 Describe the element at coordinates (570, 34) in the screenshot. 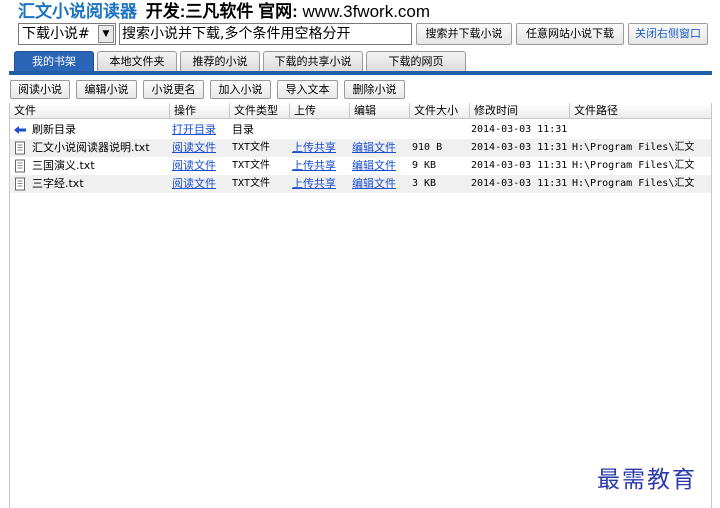

I see `any-site-download-button: 任意网站小说下载` at that location.